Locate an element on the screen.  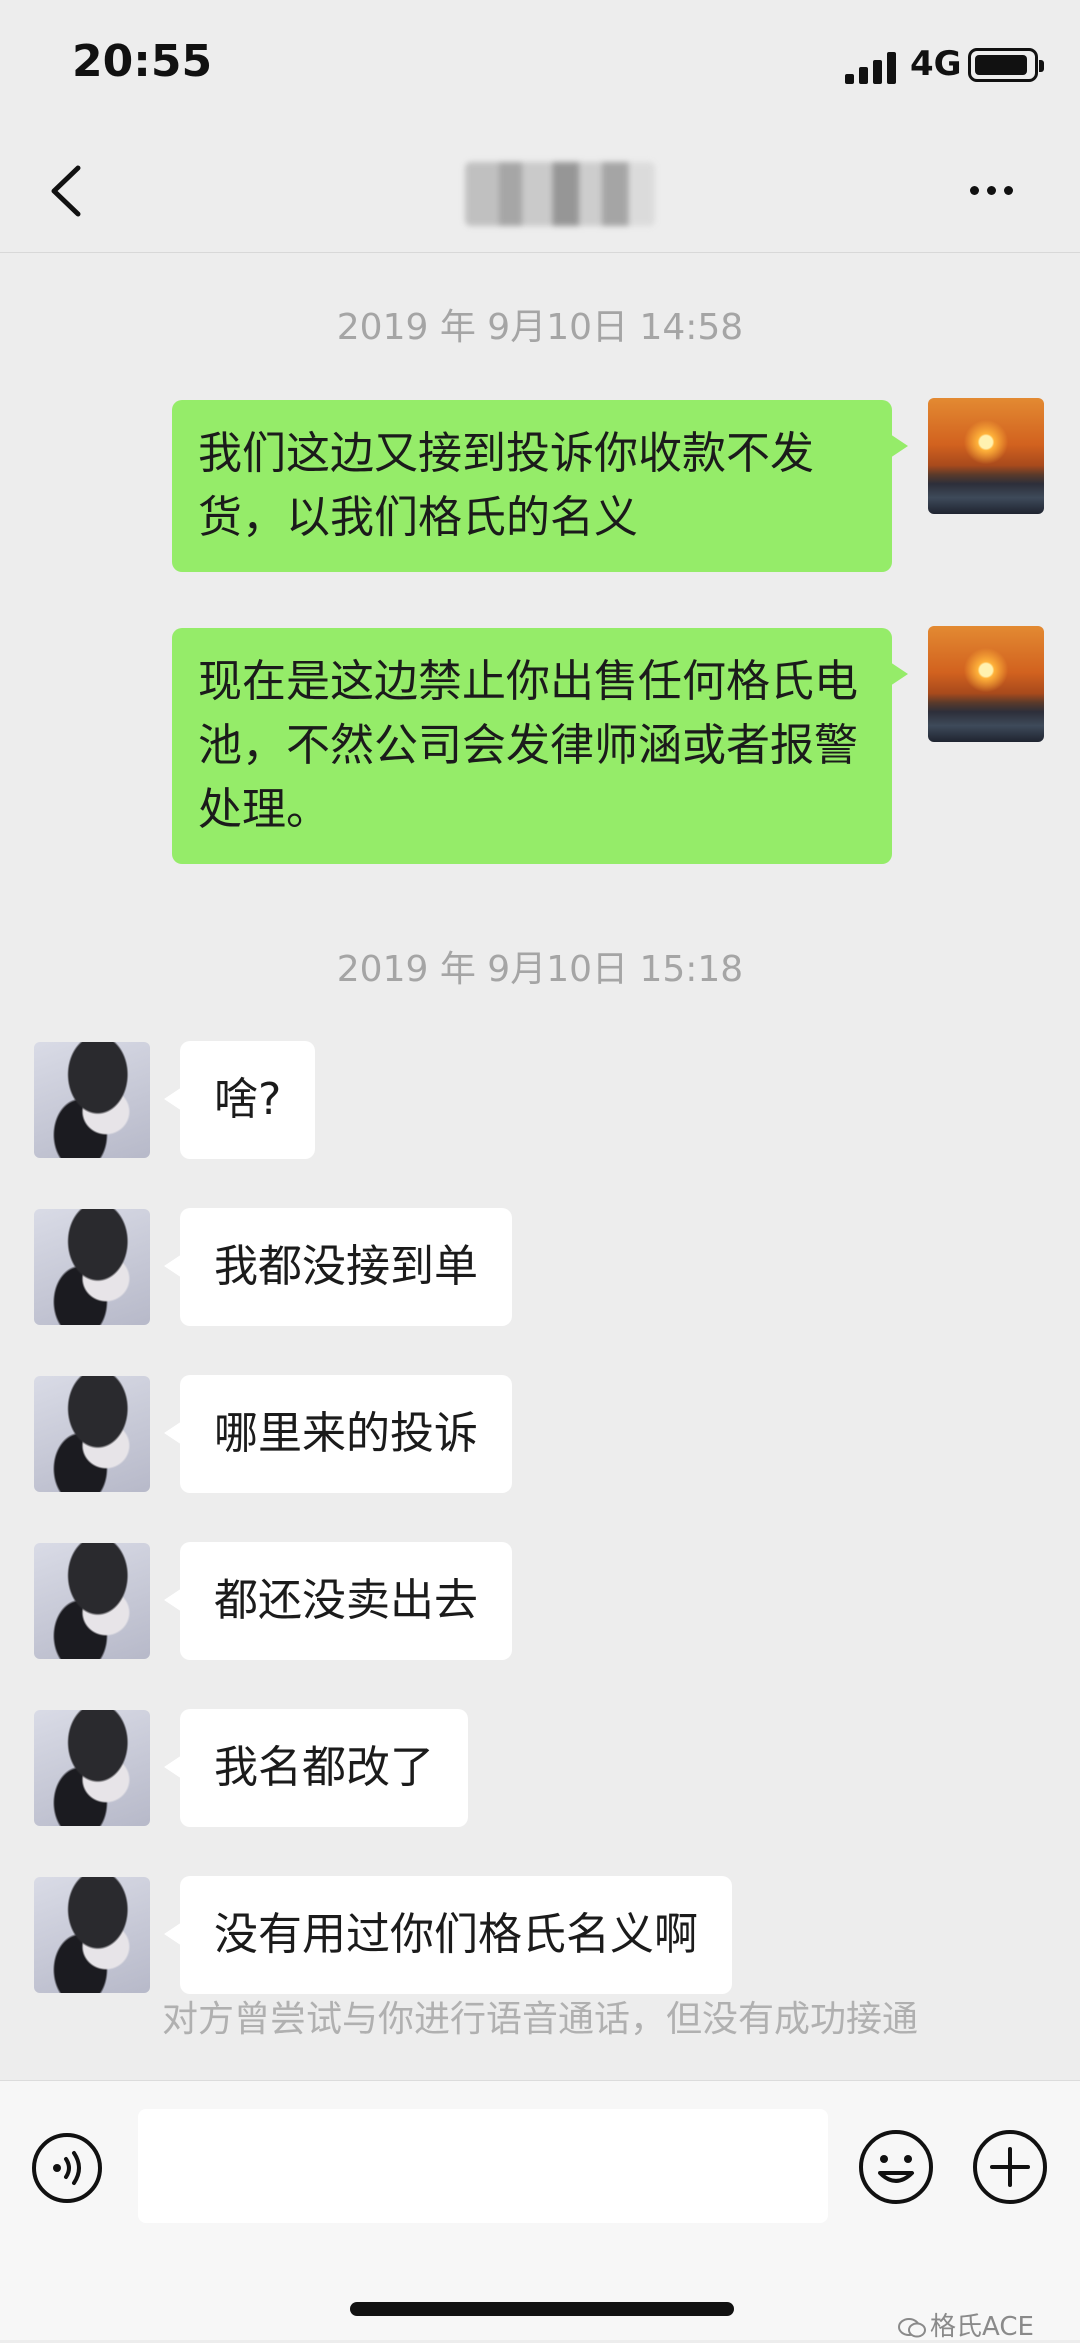
incoming-message: 都还没卖出去 is located at coordinates (338, 1601).